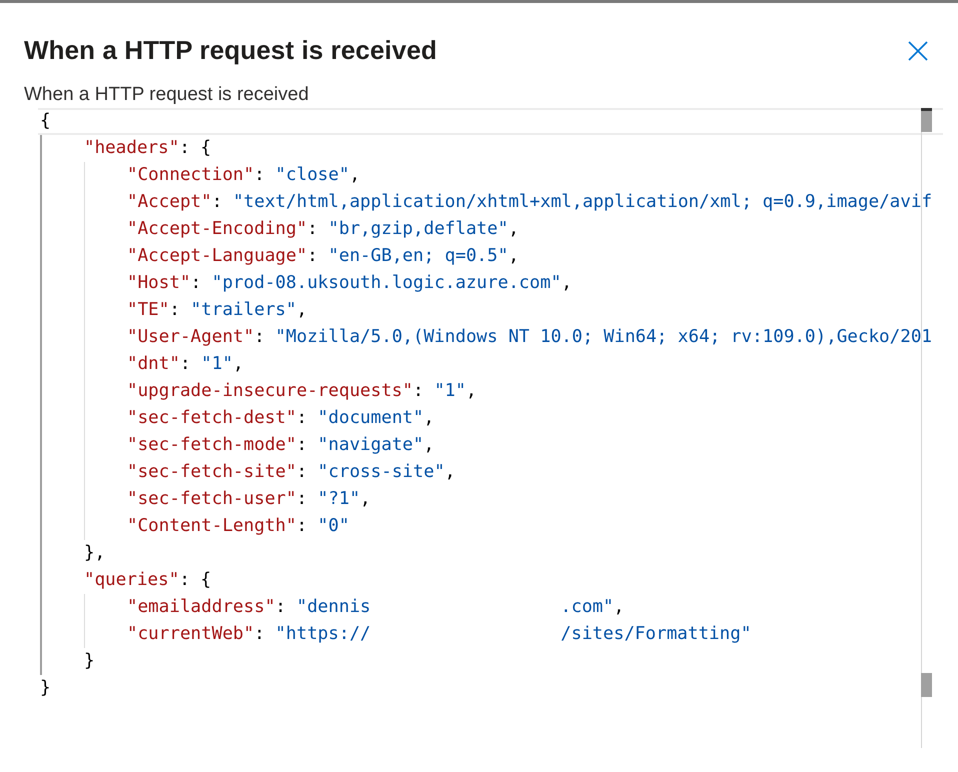 This screenshot has width=958, height=772. What do you see at coordinates (217, 256) in the screenshot?
I see `json-key: "Accept-Language"` at bounding box center [217, 256].